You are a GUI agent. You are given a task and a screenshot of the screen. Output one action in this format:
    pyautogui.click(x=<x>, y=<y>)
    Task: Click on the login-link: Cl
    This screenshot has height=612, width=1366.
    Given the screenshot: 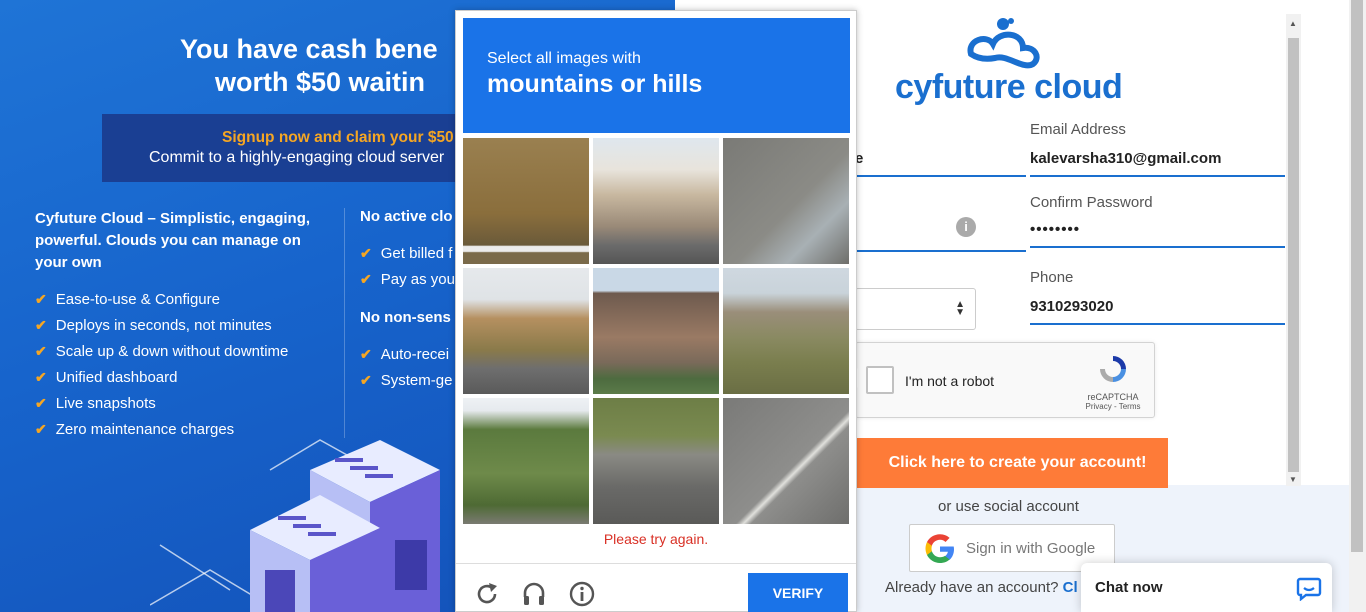 What is the action you would take?
    pyautogui.click(x=1070, y=587)
    